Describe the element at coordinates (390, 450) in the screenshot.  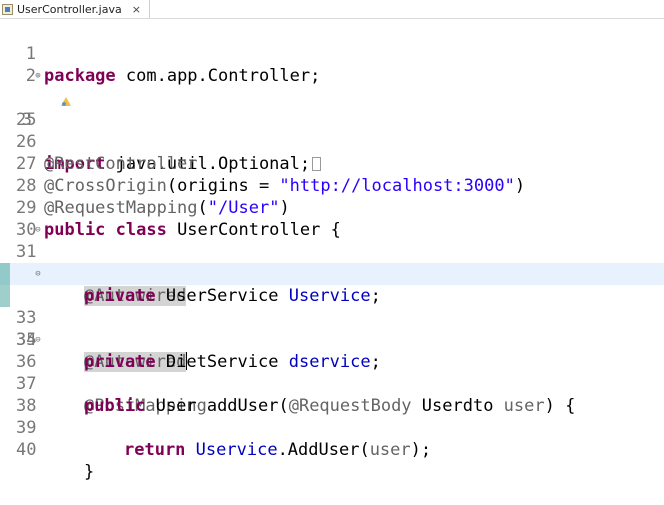
I see `parameter-name: user` at that location.